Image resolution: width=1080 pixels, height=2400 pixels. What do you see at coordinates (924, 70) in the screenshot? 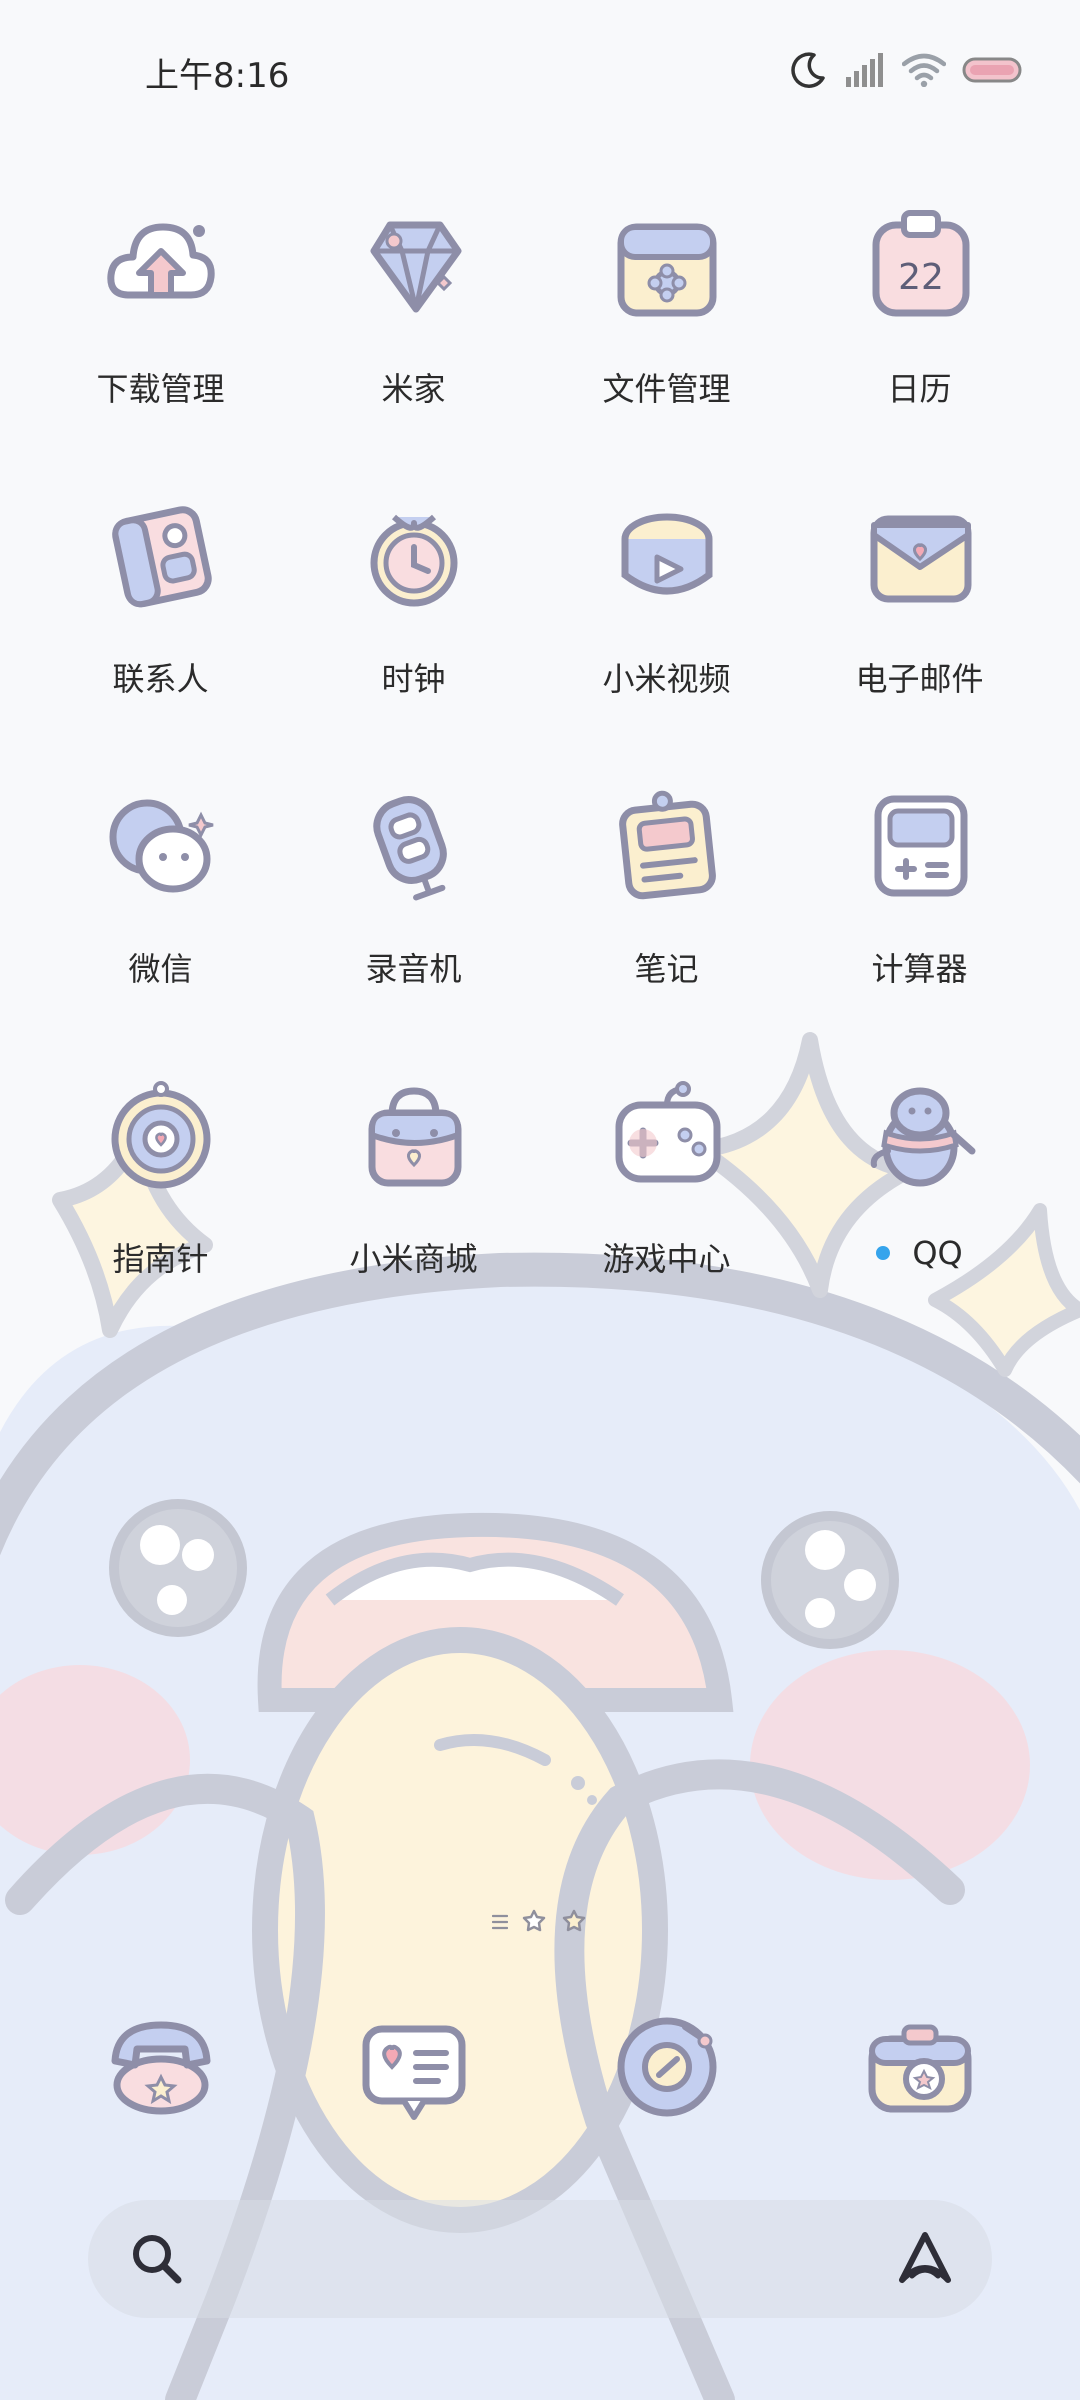
I see `wifi-icon` at bounding box center [924, 70].